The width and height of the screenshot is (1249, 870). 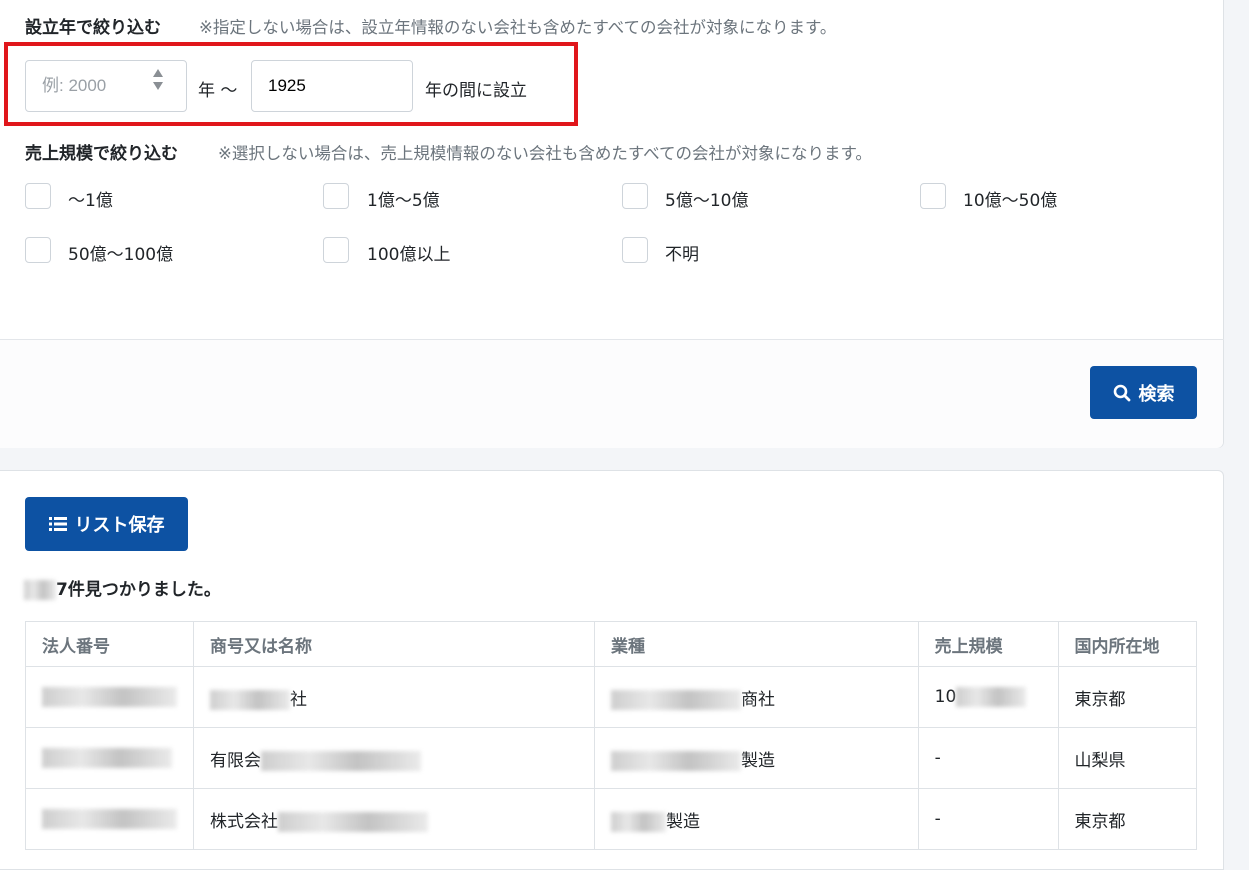 I want to click on company-name-text: 株式会社, so click(x=244, y=821).